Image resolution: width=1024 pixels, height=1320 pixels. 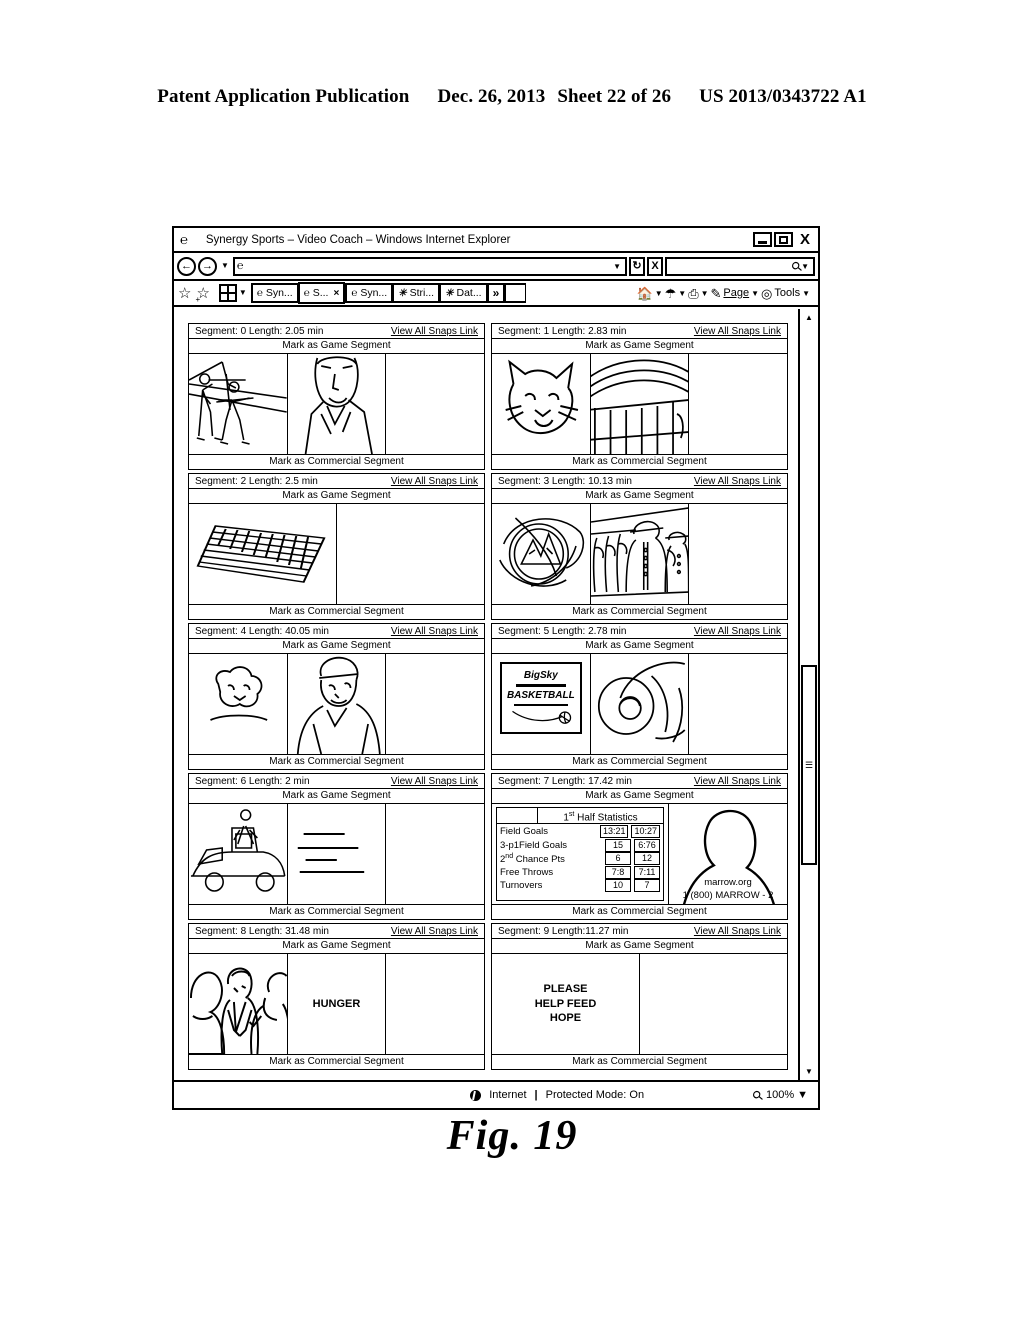 I want to click on thumbnail-hunger-text: HUNGER, so click(x=337, y=1004).